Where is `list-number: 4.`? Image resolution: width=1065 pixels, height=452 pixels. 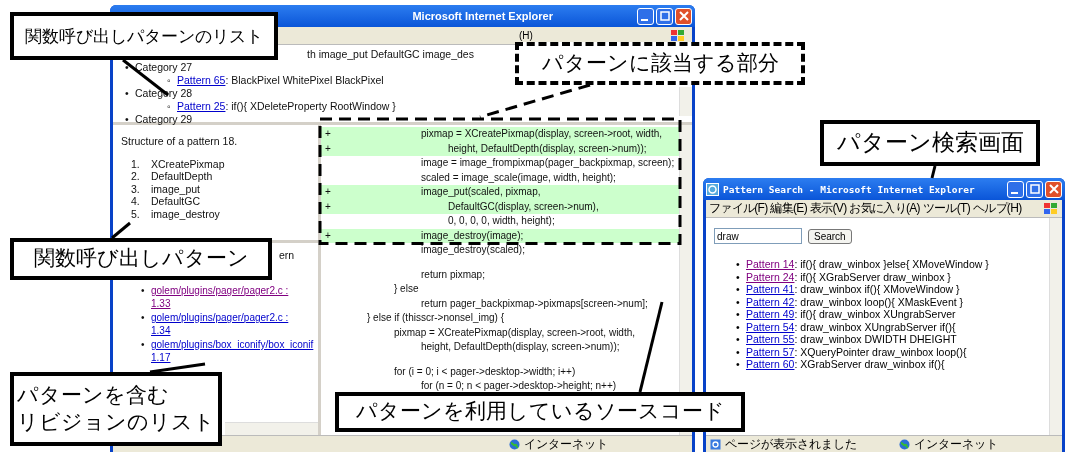 list-number: 4. is located at coordinates (136, 201).